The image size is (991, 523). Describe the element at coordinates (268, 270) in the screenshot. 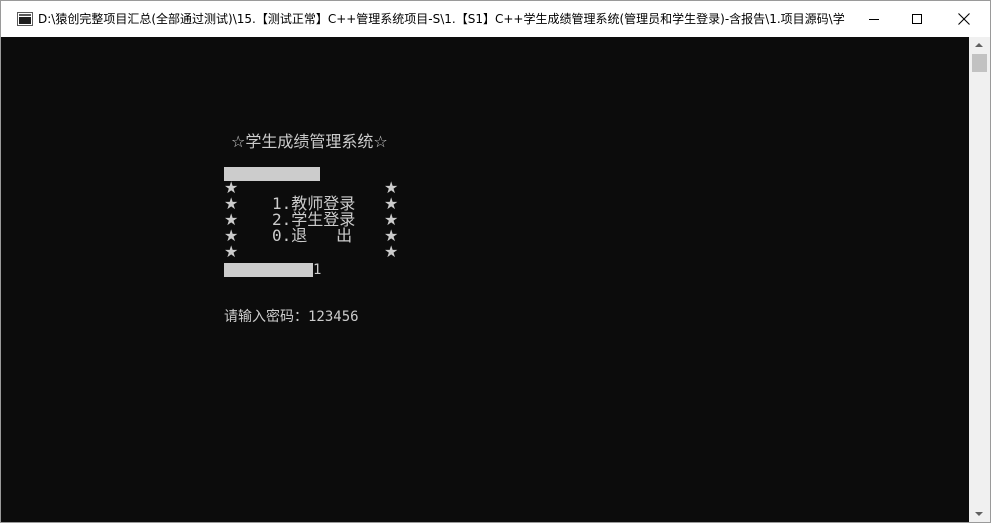

I see `menu-bottom-border` at that location.